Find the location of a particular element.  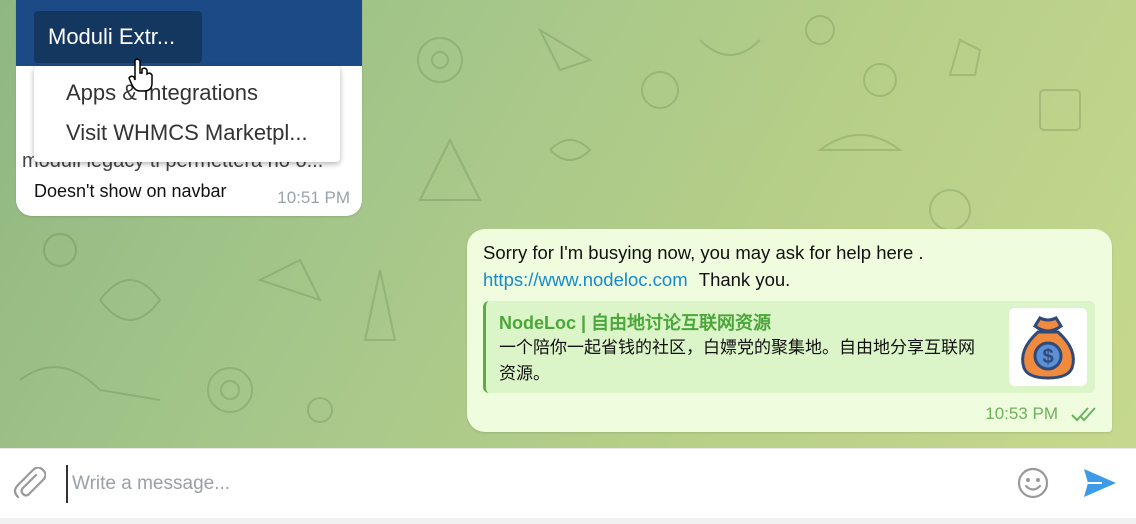

paperclip-icon is located at coordinates (29, 484).